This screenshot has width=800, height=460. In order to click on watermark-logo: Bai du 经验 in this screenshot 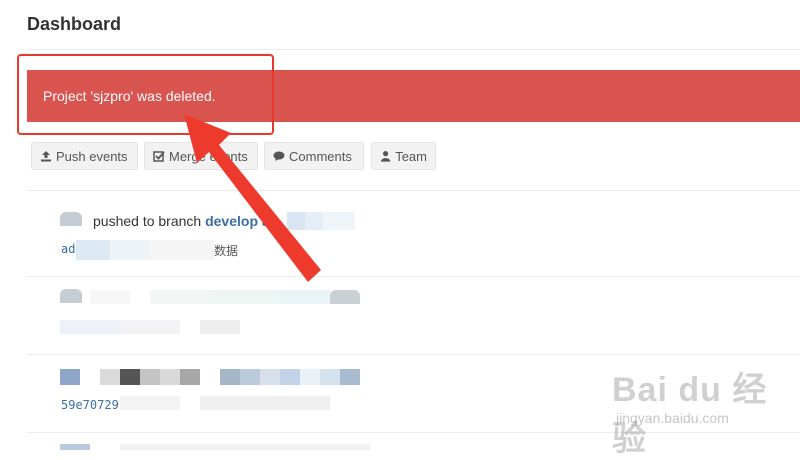, I will do `click(690, 414)`.